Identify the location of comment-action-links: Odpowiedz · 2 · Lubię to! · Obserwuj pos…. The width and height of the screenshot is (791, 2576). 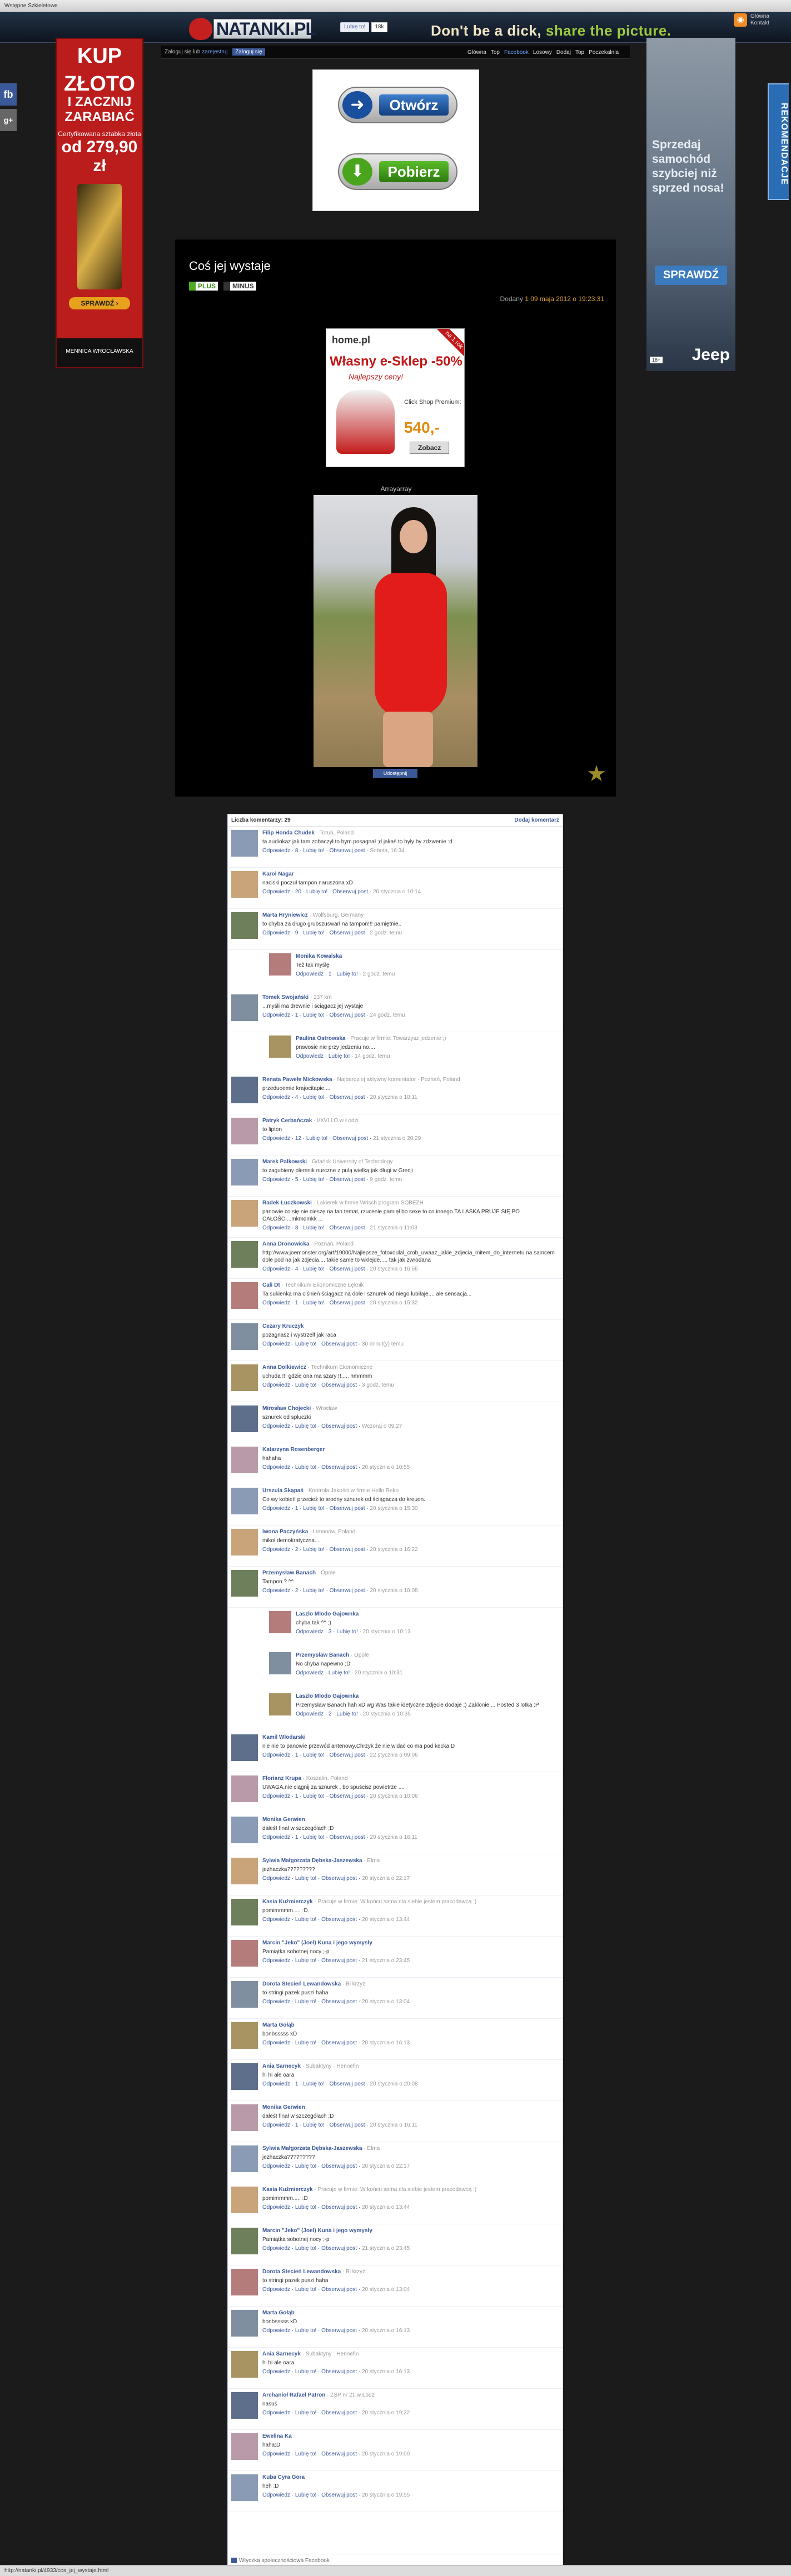
(315, 1550).